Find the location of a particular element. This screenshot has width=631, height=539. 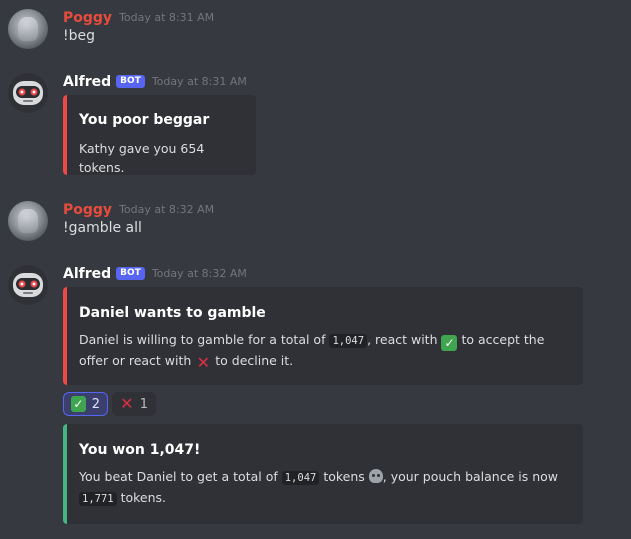

embed-title: You won 1,047! is located at coordinates (140, 450).